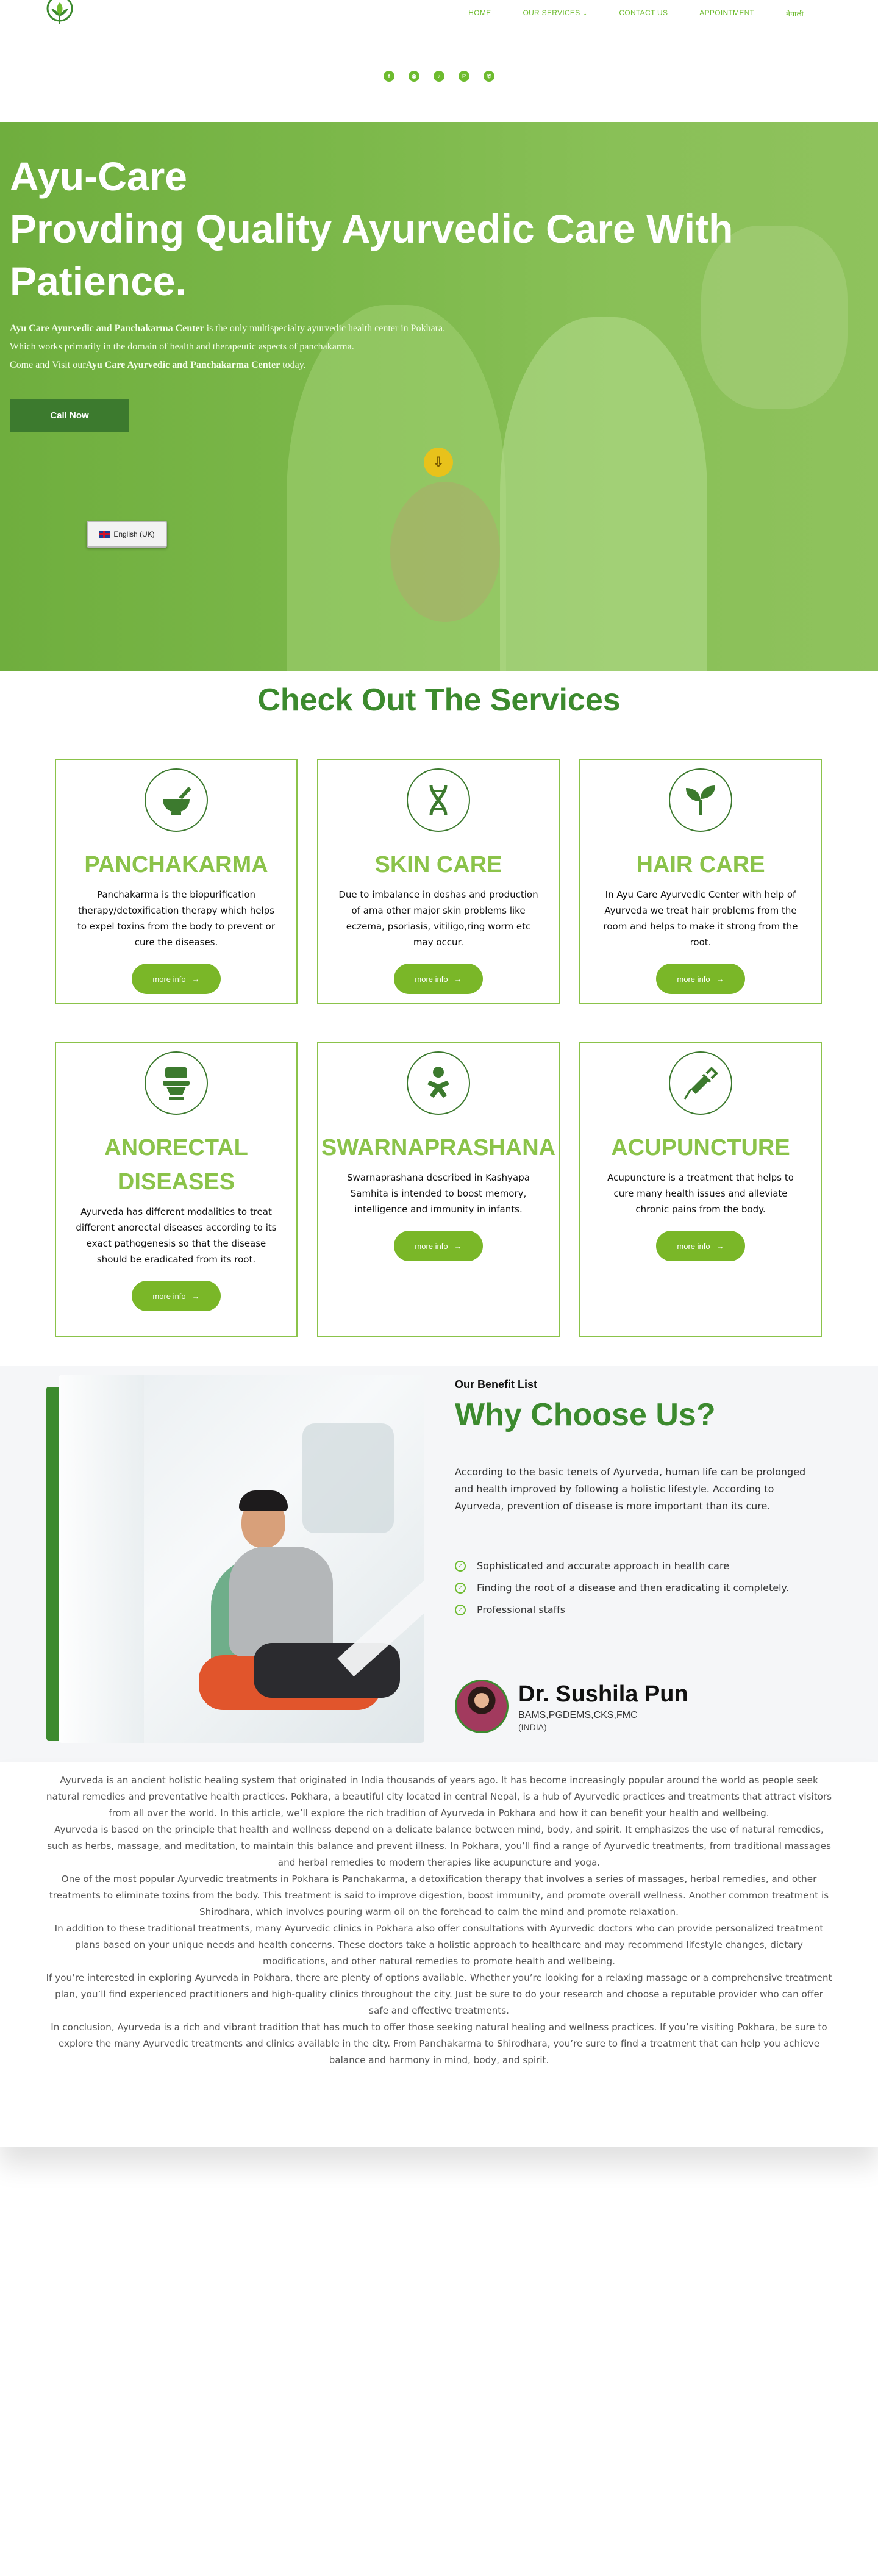 The height and width of the screenshot is (2576, 878). I want to click on nav-appointment: APPOINTMENT, so click(726, 14).